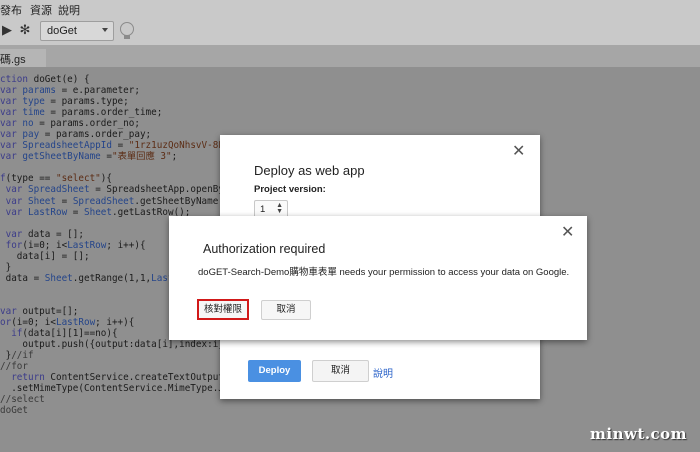  I want to click on code-token: SpreadsheetAppId, so click(67, 146).